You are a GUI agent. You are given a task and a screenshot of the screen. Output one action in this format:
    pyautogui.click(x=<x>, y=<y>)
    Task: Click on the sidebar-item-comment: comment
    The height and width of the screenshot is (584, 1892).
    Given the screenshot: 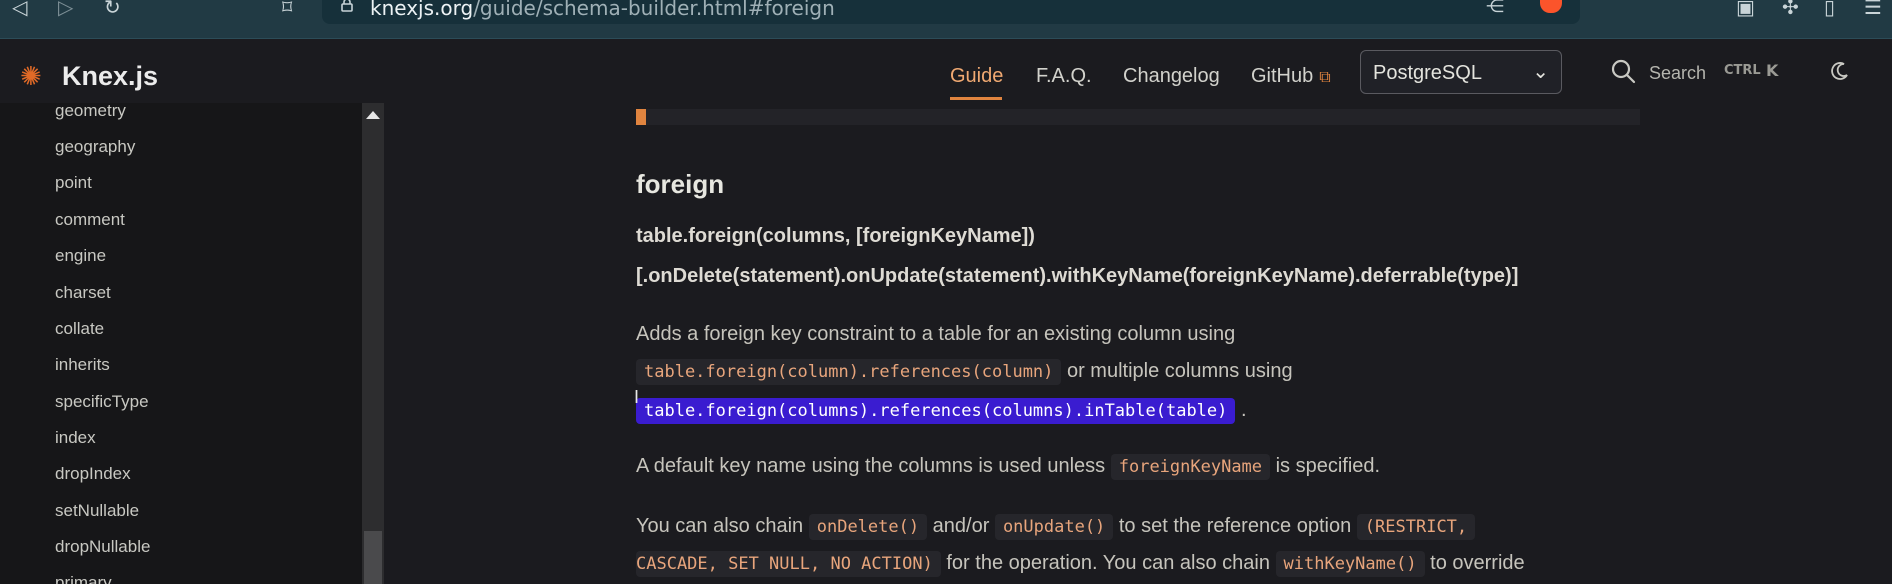 What is the action you would take?
    pyautogui.click(x=90, y=220)
    